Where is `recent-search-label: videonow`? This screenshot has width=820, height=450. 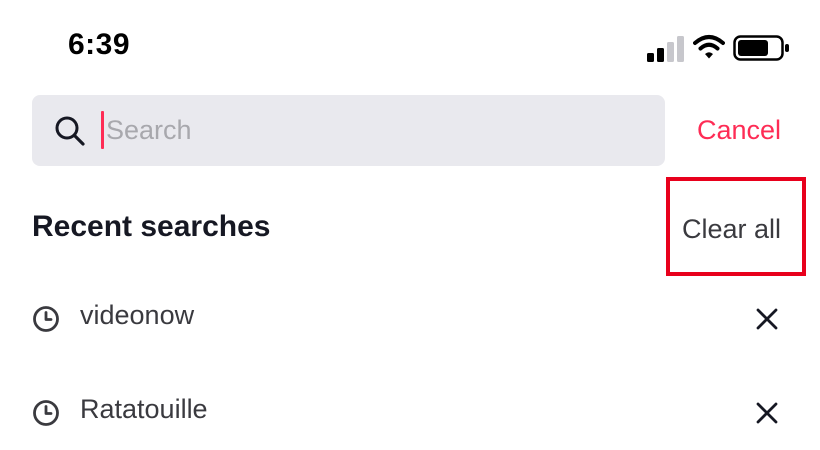 recent-search-label: videonow is located at coordinates (137, 315).